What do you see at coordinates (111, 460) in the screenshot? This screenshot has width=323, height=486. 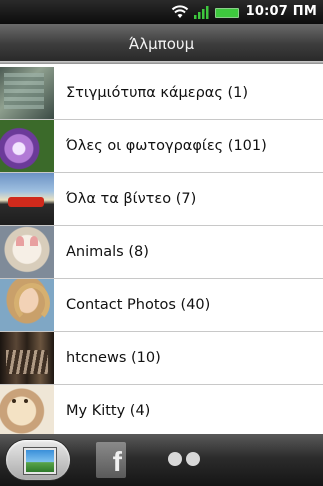 I see `facebook-tab: f` at bounding box center [111, 460].